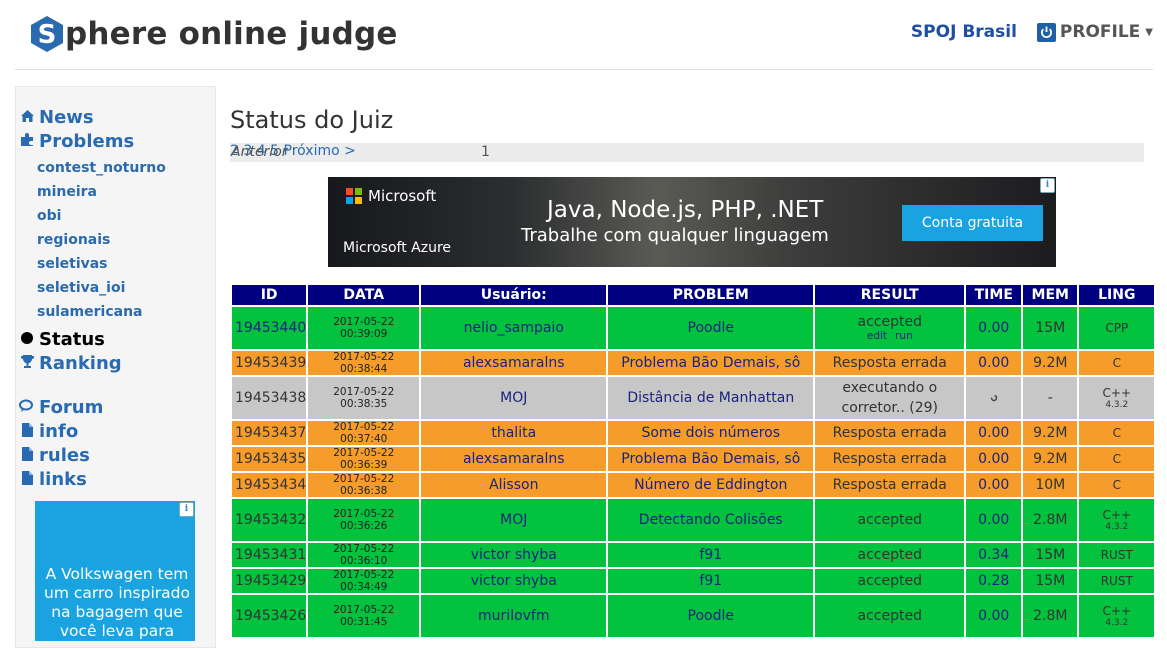  Describe the element at coordinates (72, 264) in the screenshot. I see `sidebar-item-seletivas: seletivas` at that location.